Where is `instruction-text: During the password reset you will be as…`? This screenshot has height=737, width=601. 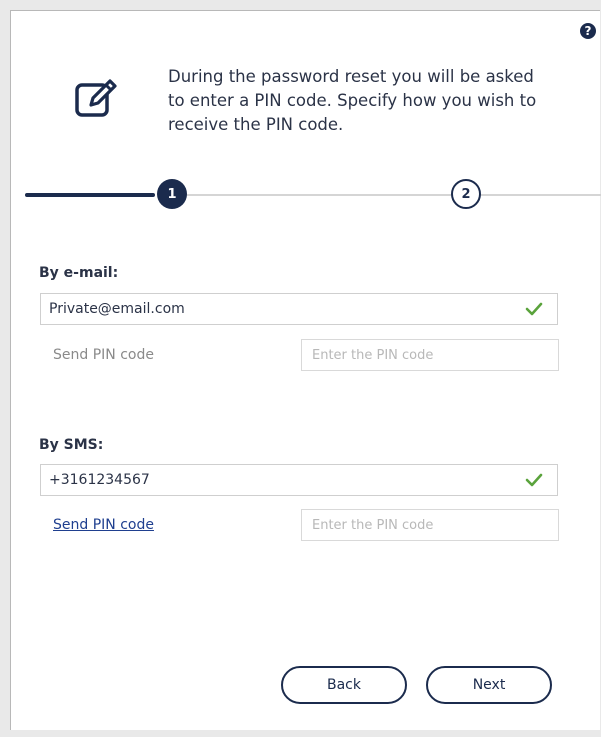 instruction-text: During the password reset you will be as… is located at coordinates (352, 100).